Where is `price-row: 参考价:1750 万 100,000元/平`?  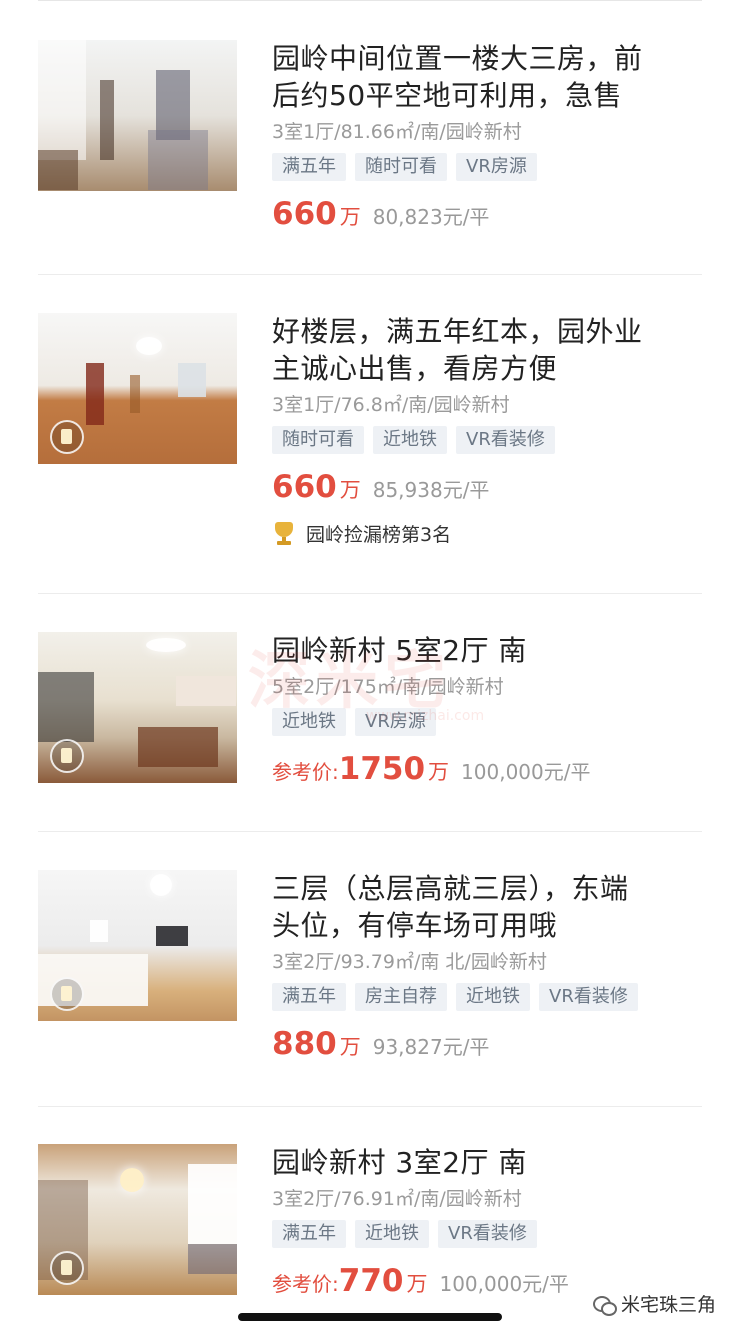 price-row: 参考价:1750 万 100,000元/平 is located at coordinates (487, 771).